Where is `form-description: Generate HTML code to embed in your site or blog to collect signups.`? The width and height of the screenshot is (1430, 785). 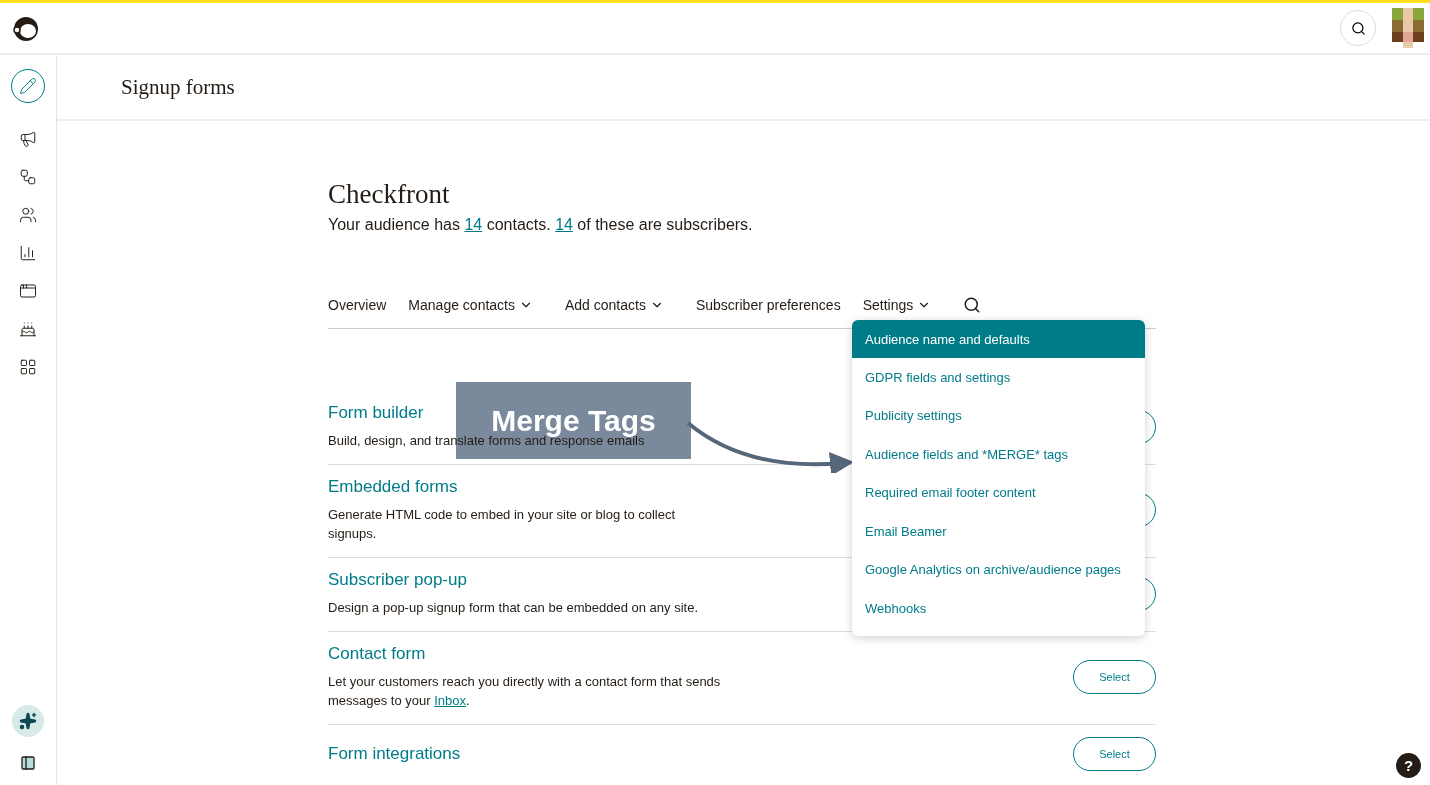
form-description: Generate HTML code to embed in your site or blog to collect signups. is located at coordinates (502, 524).